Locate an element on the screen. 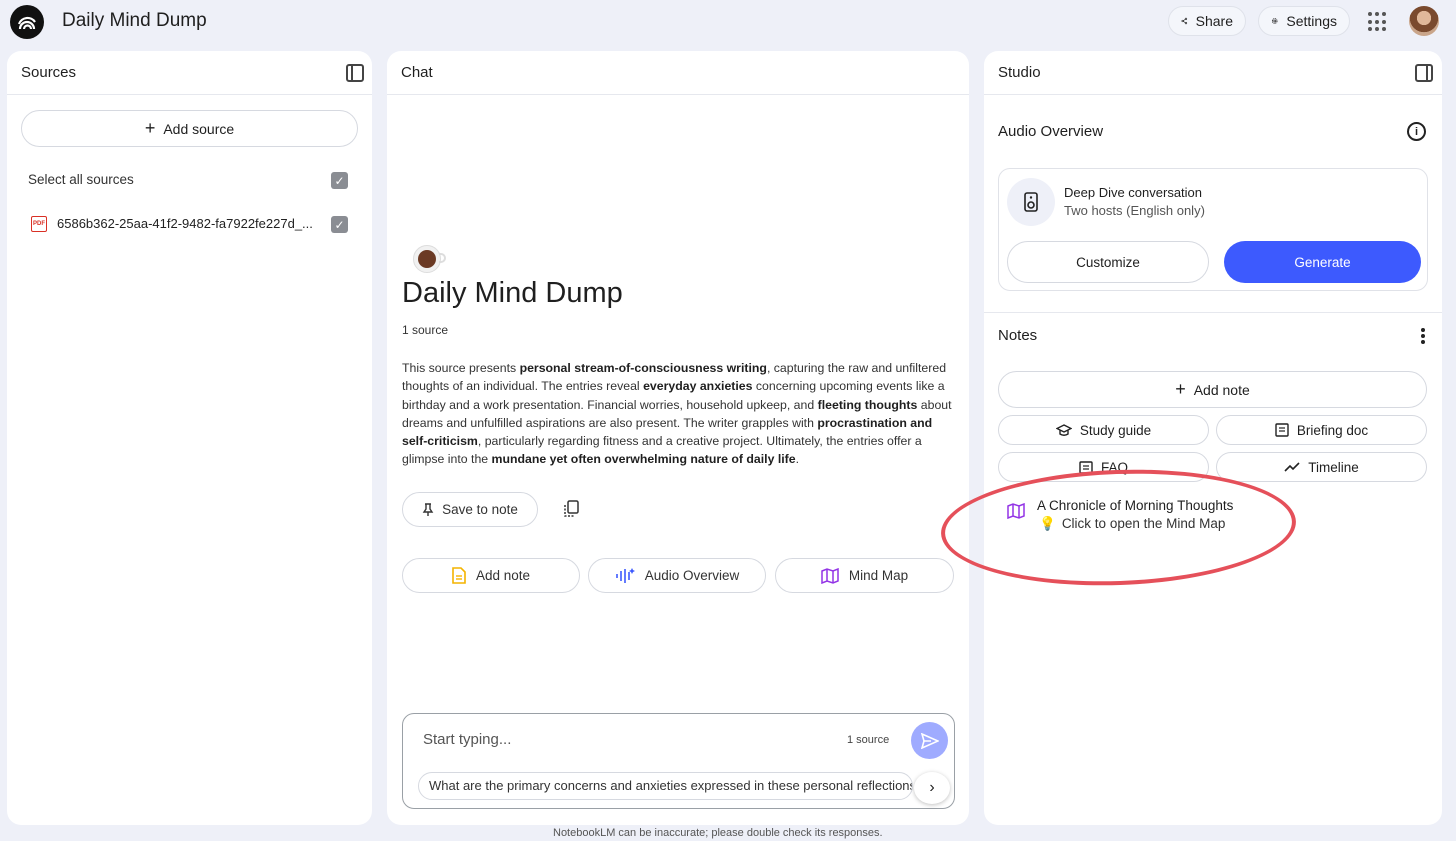 Image resolution: width=1456 pixels, height=841 pixels. chevron-right-icon: › is located at coordinates (932, 788).